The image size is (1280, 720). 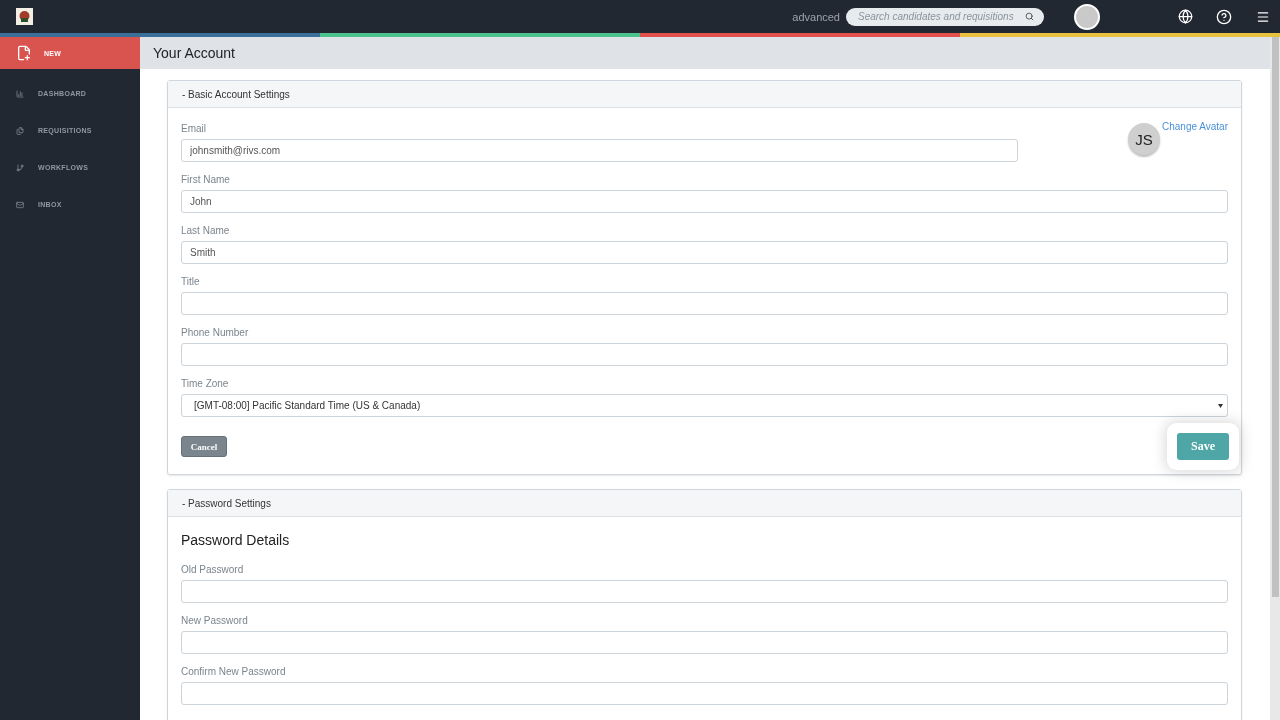 I want to click on field-label: Time Zone, so click(x=205, y=383).